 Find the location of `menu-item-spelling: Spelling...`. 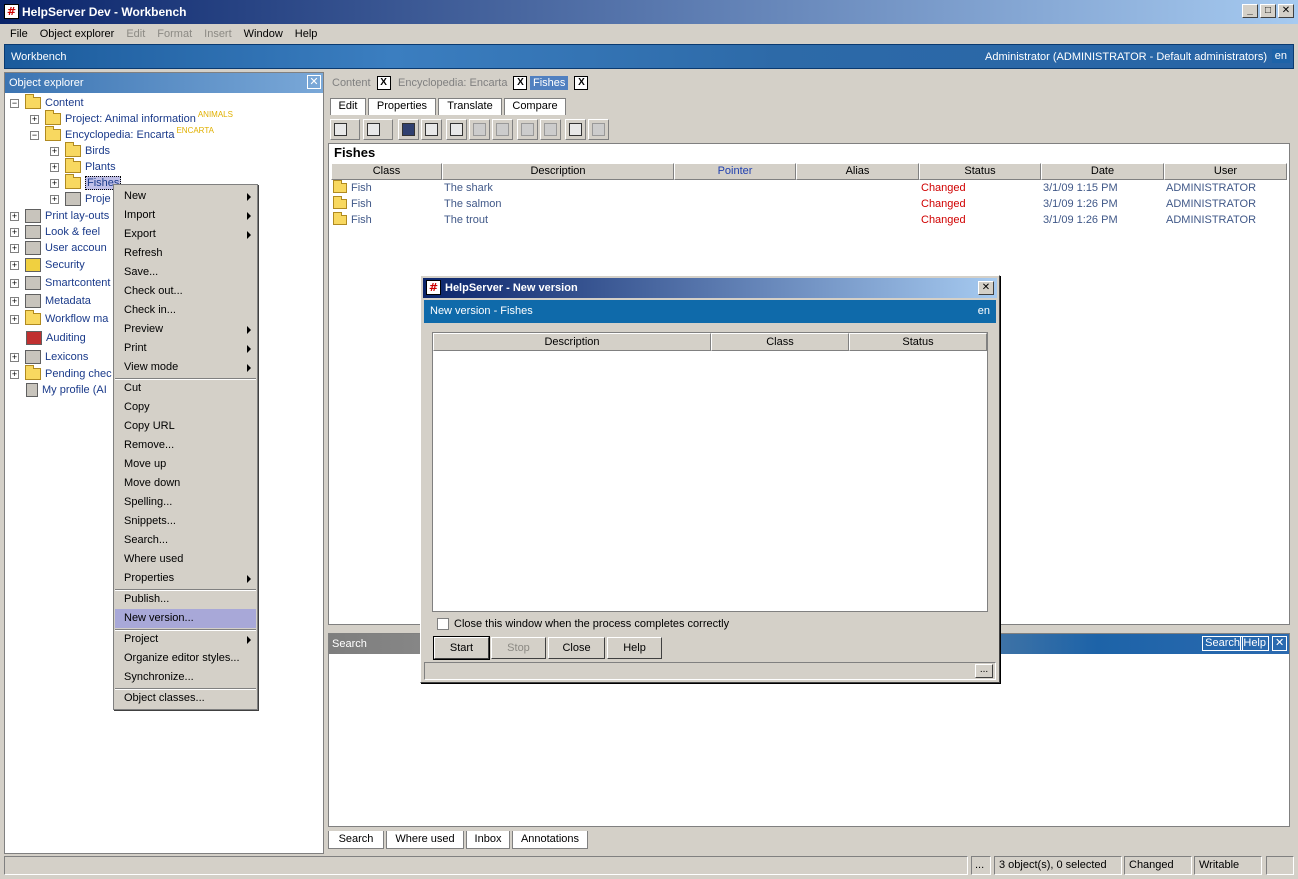

menu-item-spelling: Spelling... is located at coordinates (185, 502).